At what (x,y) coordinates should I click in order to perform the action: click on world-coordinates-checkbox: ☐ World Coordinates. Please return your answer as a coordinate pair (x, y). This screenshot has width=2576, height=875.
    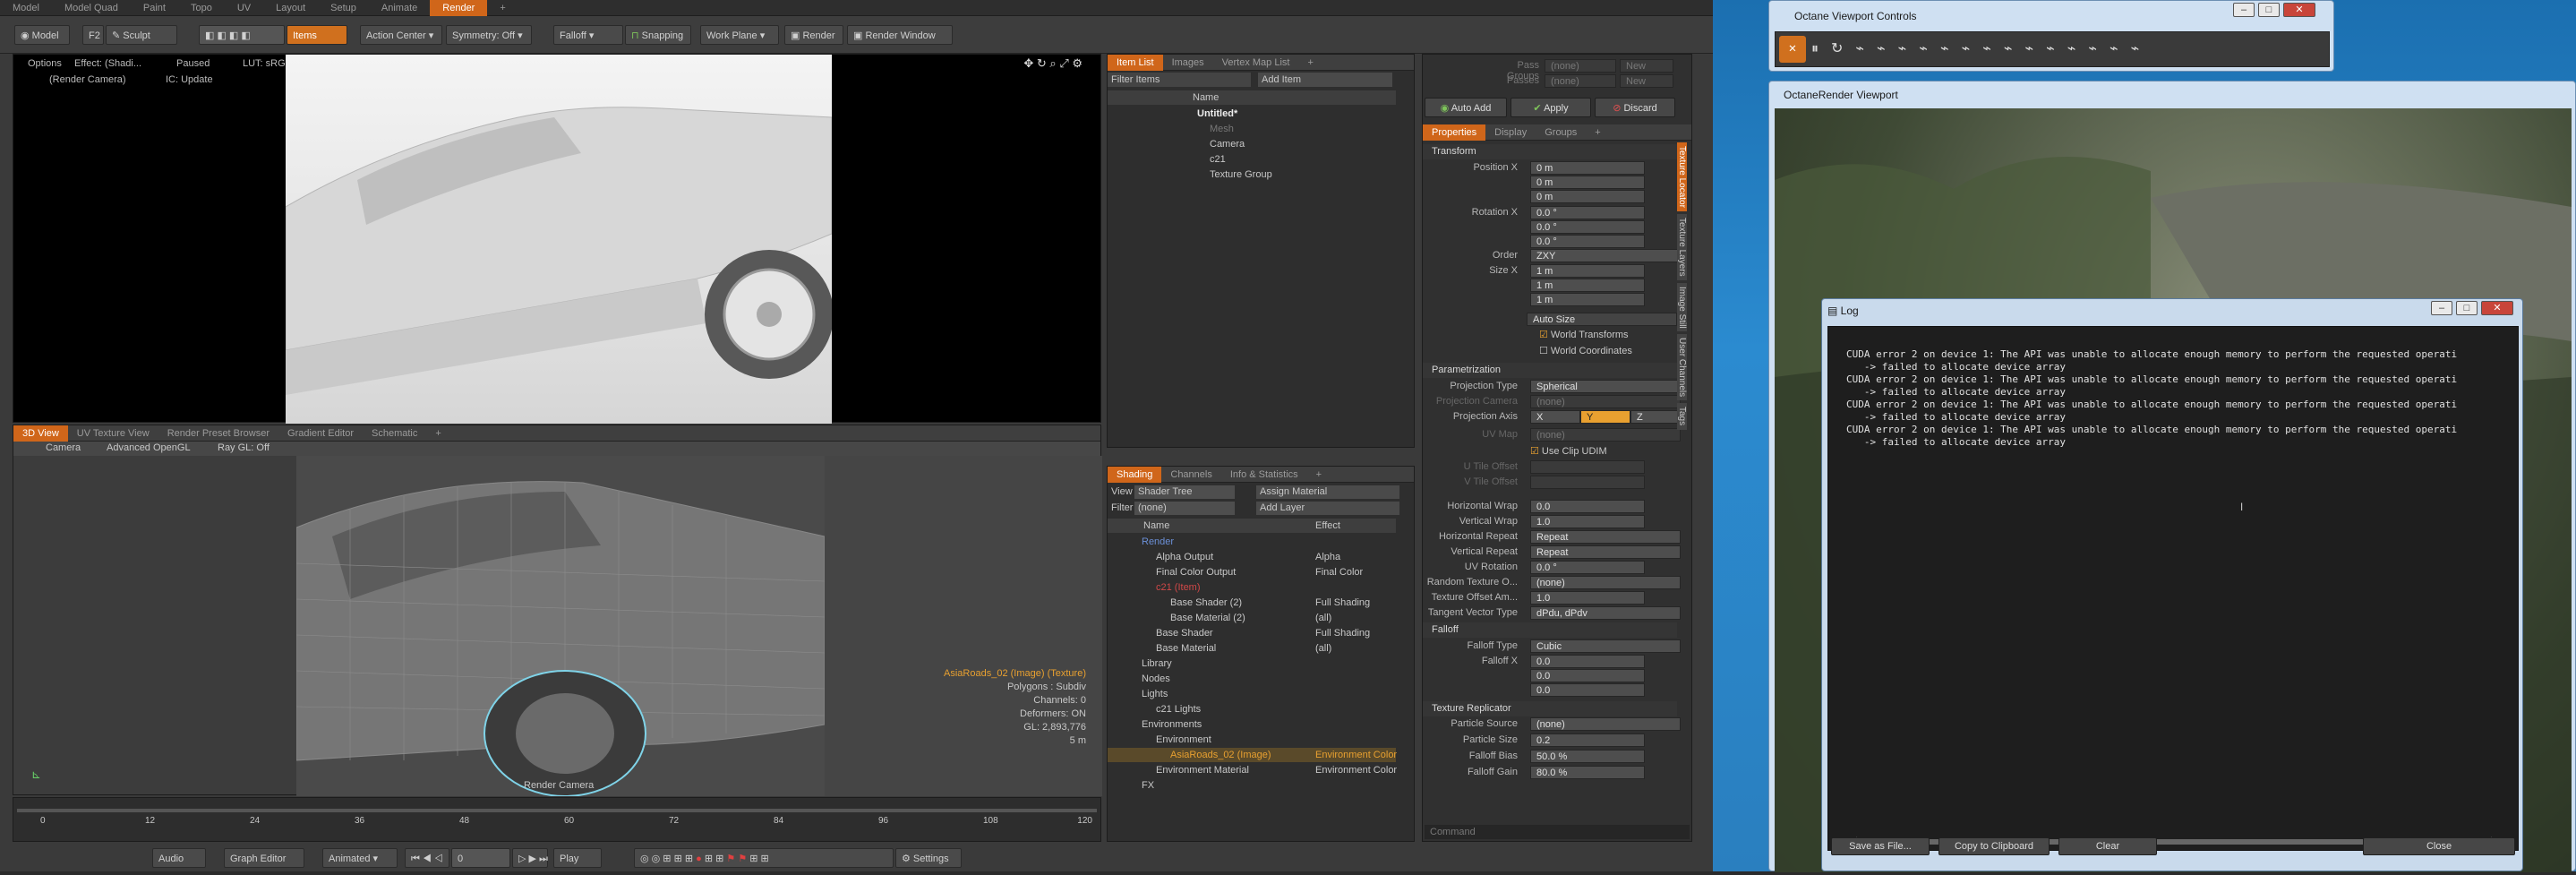
    Looking at the image, I should click on (1585, 351).